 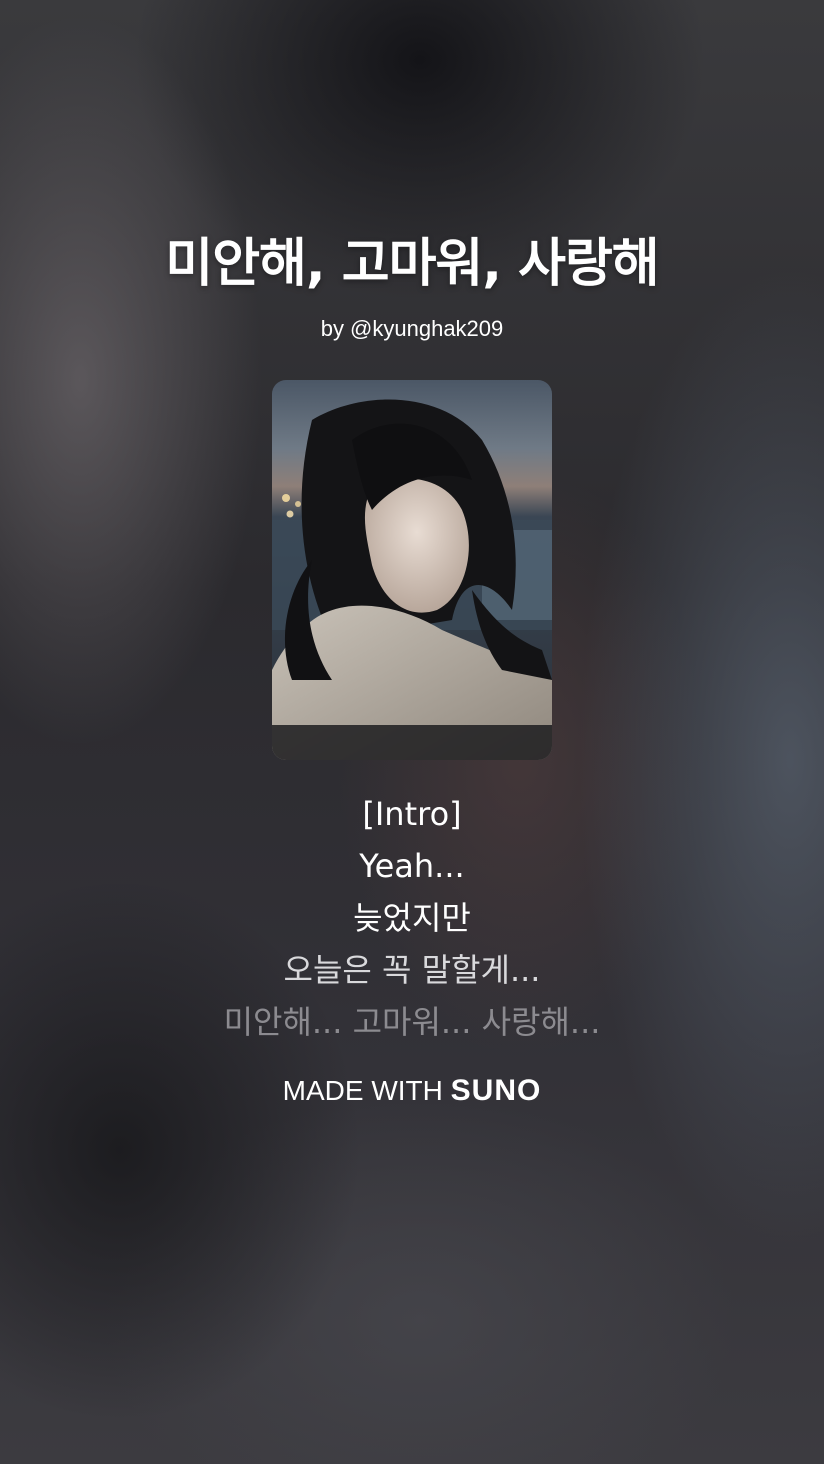 What do you see at coordinates (412, 264) in the screenshot?
I see `song-title: 미안해, 고마워, 사랑해` at bounding box center [412, 264].